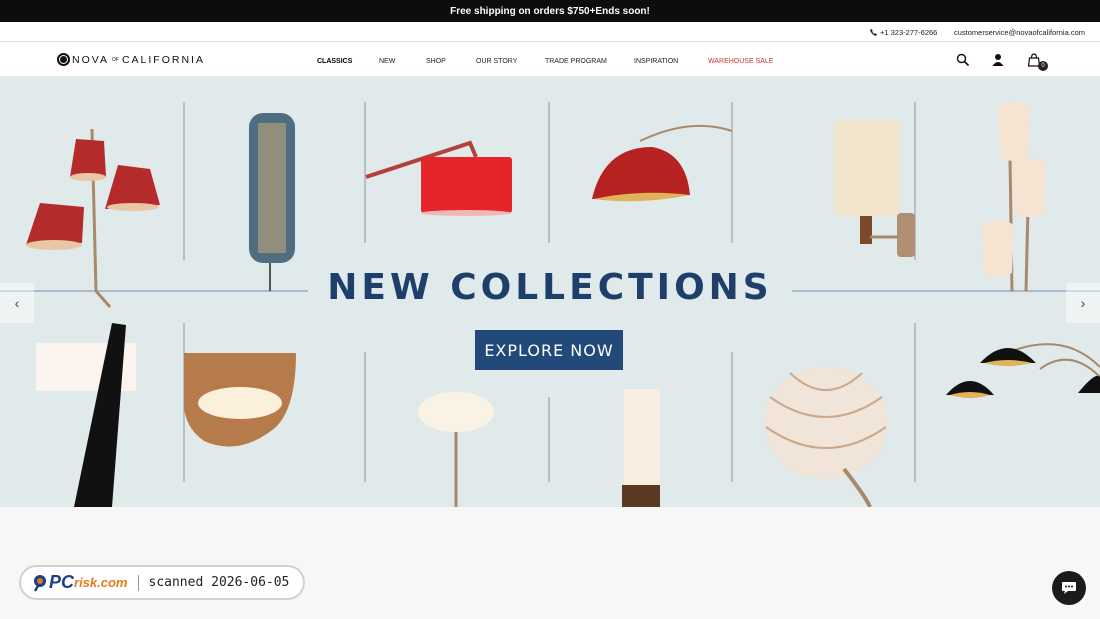  What do you see at coordinates (115, 59) in the screenshot?
I see `logo-text-of: OF` at bounding box center [115, 59].